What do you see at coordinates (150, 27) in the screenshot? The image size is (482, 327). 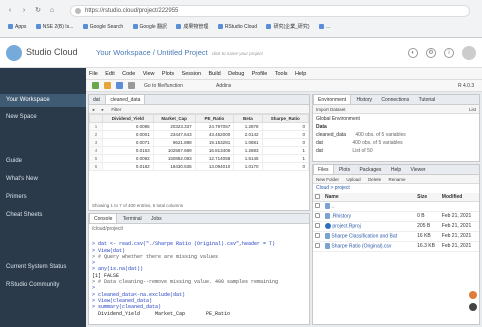 I see `bookmark-item: Google 翻訳` at bounding box center [150, 27].